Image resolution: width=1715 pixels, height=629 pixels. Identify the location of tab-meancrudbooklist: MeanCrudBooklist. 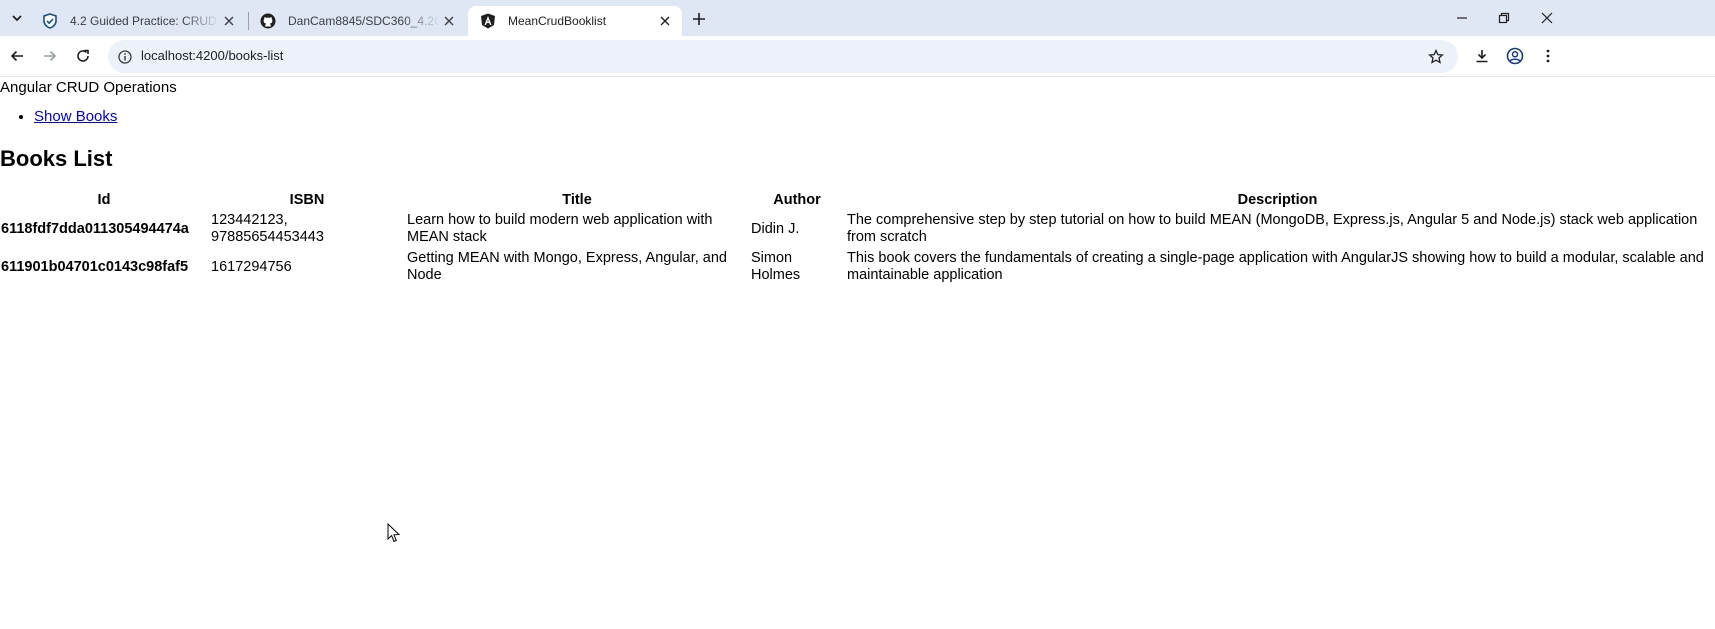
(575, 21).